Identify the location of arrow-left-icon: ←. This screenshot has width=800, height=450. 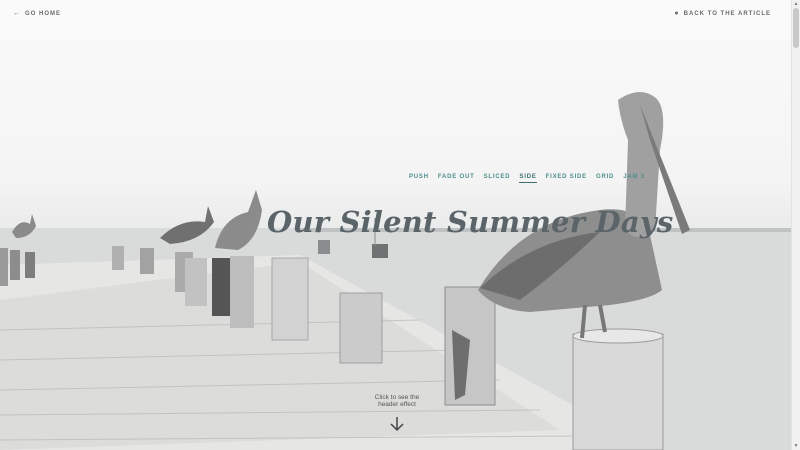
(17, 13).